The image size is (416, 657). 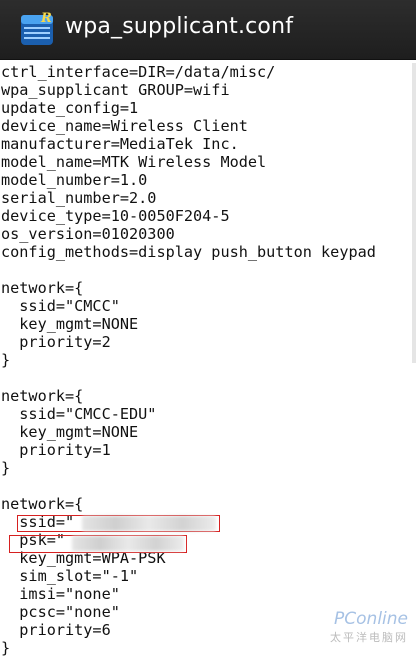 I want to click on psk-redaction-blur, so click(x=128, y=543).